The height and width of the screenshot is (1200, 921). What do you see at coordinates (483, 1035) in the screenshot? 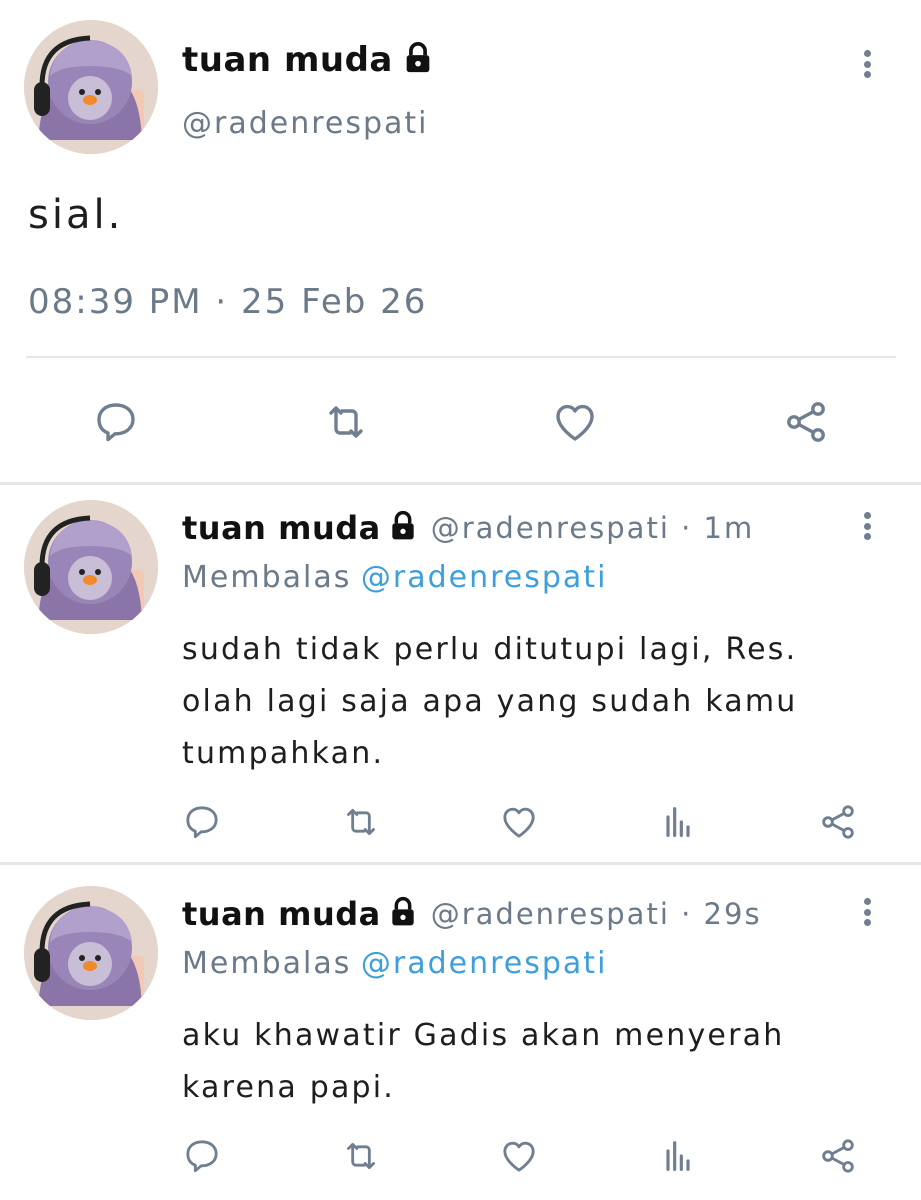
I see `text-line: aku khawatir Gadis akan menyerah` at bounding box center [483, 1035].